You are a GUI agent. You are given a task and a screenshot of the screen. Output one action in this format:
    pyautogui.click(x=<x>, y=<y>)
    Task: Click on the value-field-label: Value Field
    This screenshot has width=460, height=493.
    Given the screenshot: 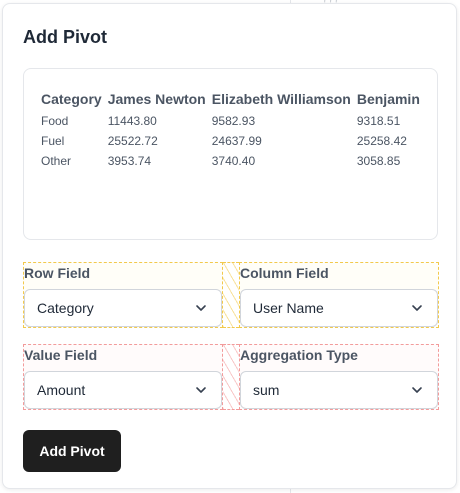 What is the action you would take?
    pyautogui.click(x=61, y=355)
    